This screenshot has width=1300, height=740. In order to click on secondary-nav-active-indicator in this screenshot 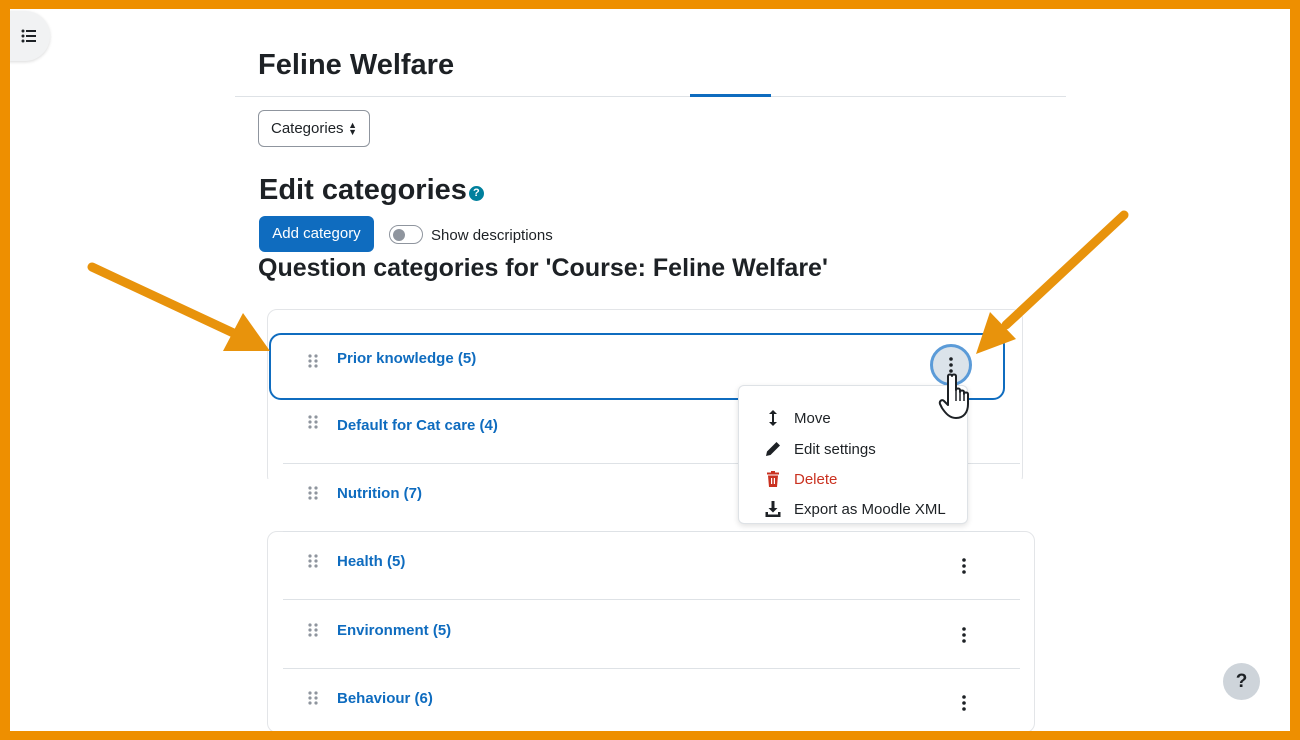, I will do `click(730, 95)`.